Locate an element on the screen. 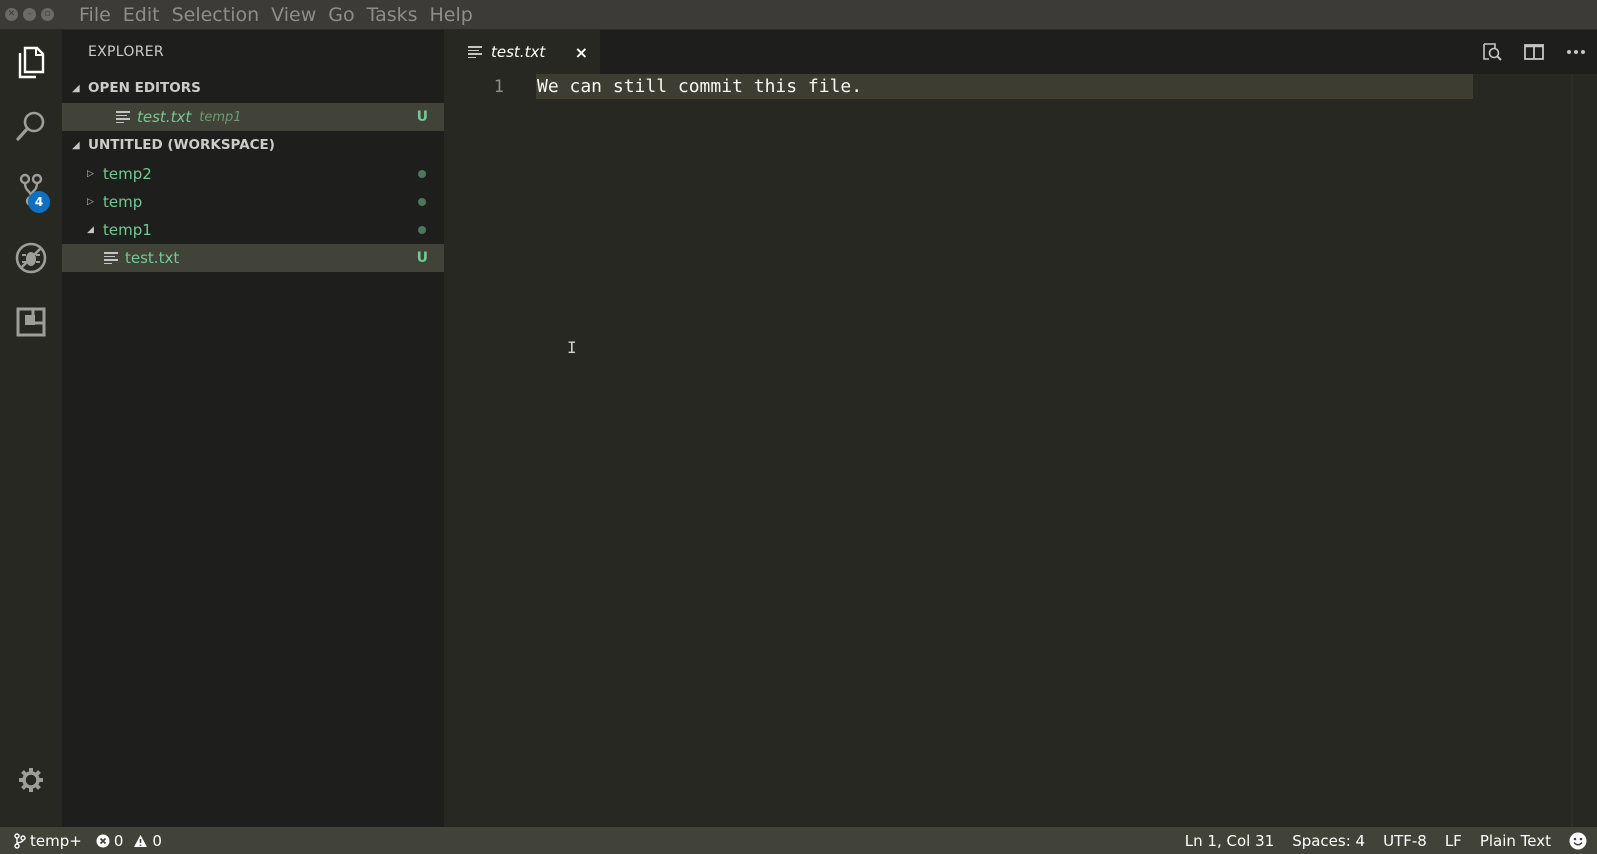 This screenshot has width=1597, height=854. more-actions-button is located at coordinates (1576, 52).